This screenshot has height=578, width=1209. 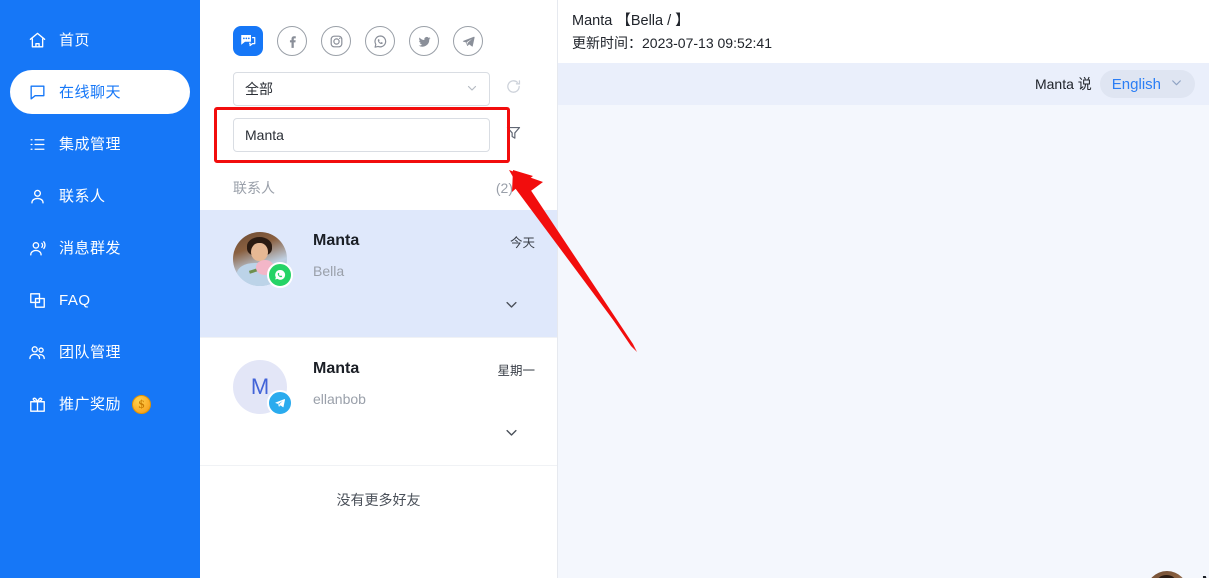 I want to click on contact-time: 今天, so click(x=522, y=243).